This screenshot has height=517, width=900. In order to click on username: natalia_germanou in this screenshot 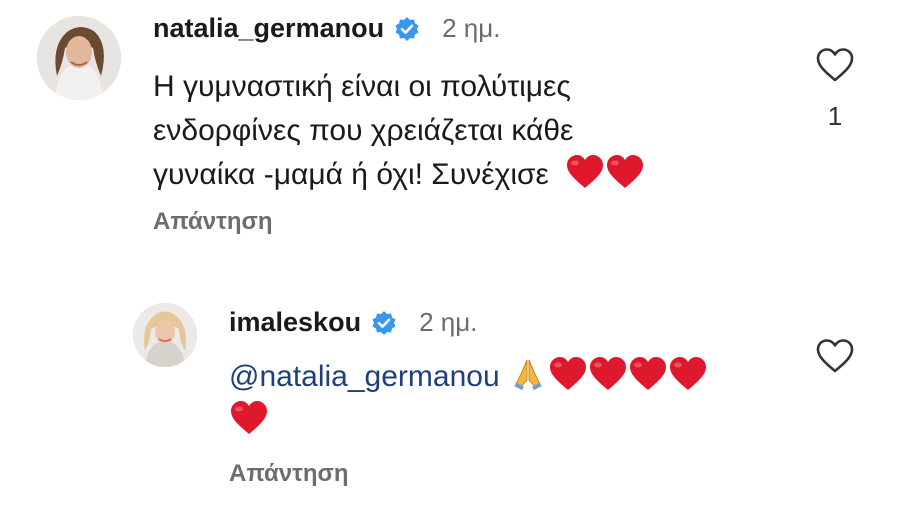, I will do `click(268, 28)`.